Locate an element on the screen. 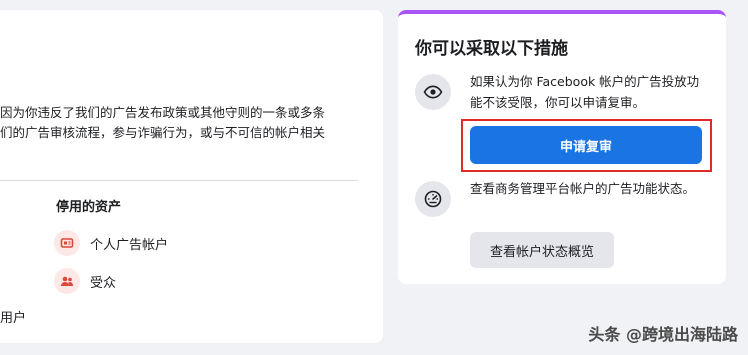 This screenshot has height=355, width=748. request-review-button: 申请复审 is located at coordinates (586, 145).